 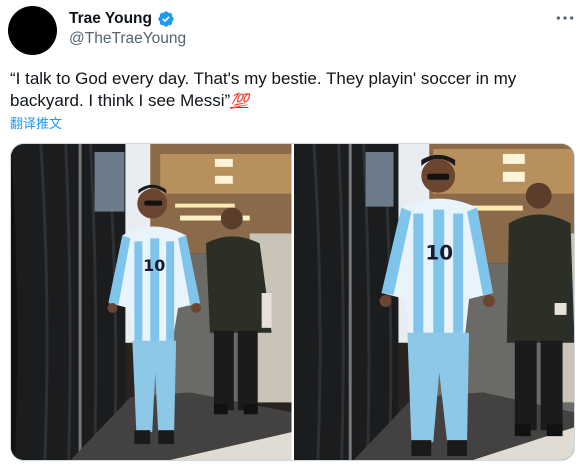 I want to click on author-name-row: Trae Young, so click(x=122, y=19).